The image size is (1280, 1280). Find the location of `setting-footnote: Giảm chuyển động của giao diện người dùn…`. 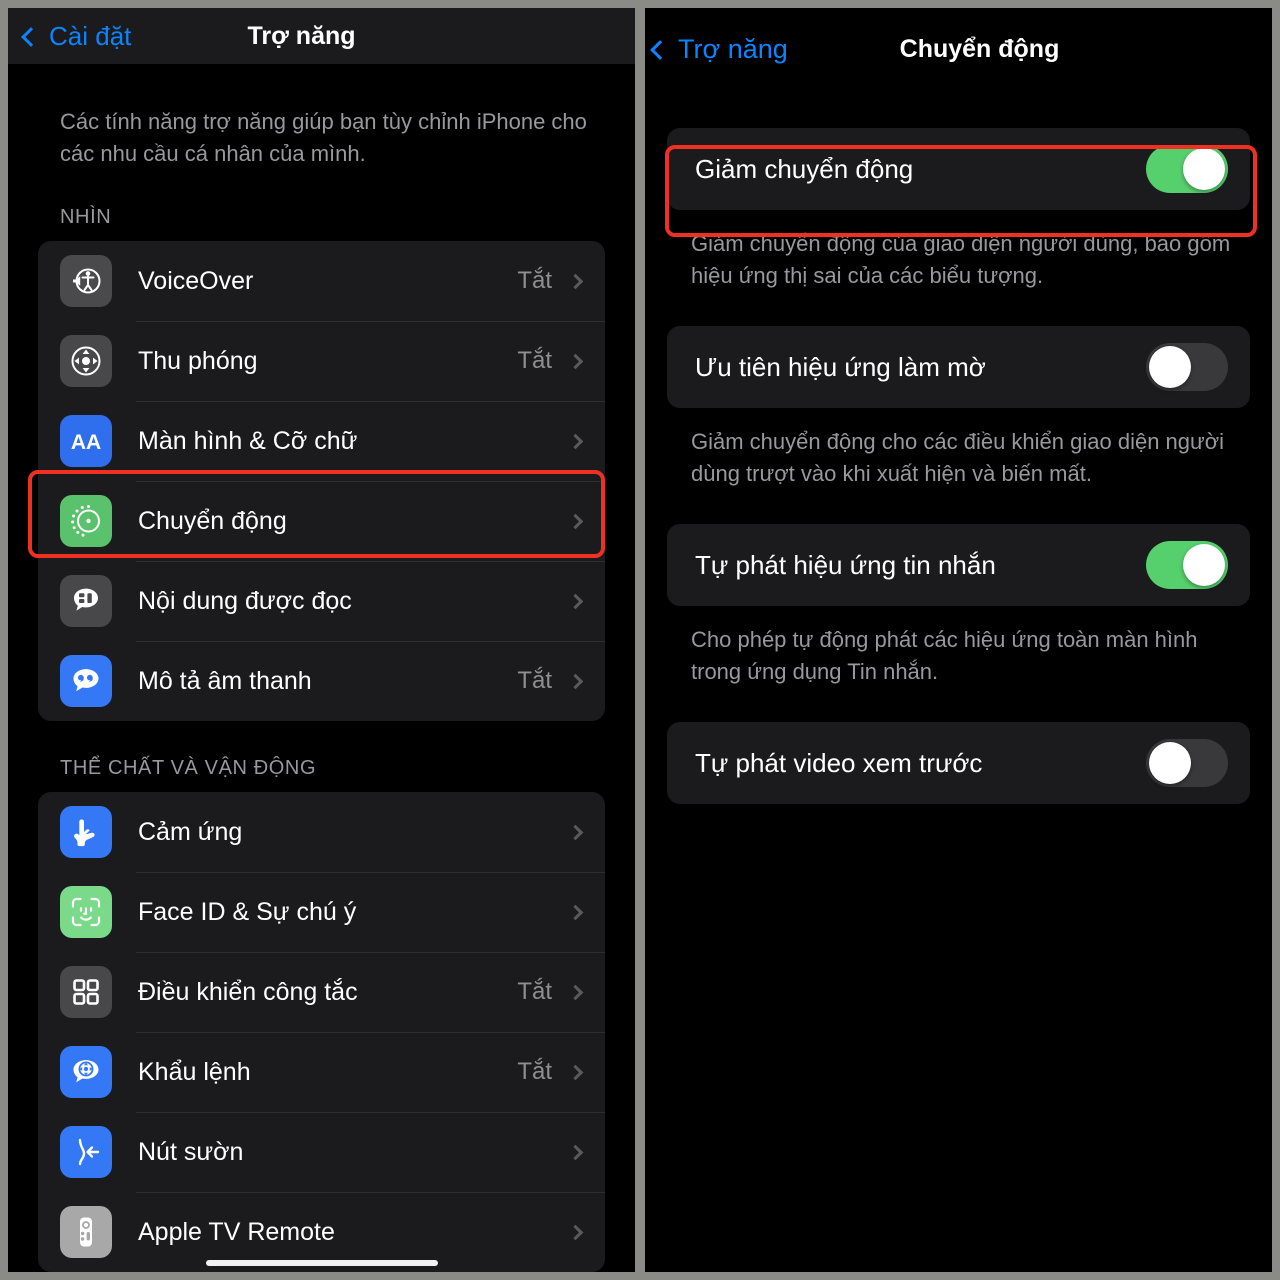

setting-footnote: Giảm chuyển động của giao diện người dùn… is located at coordinates (961, 259).